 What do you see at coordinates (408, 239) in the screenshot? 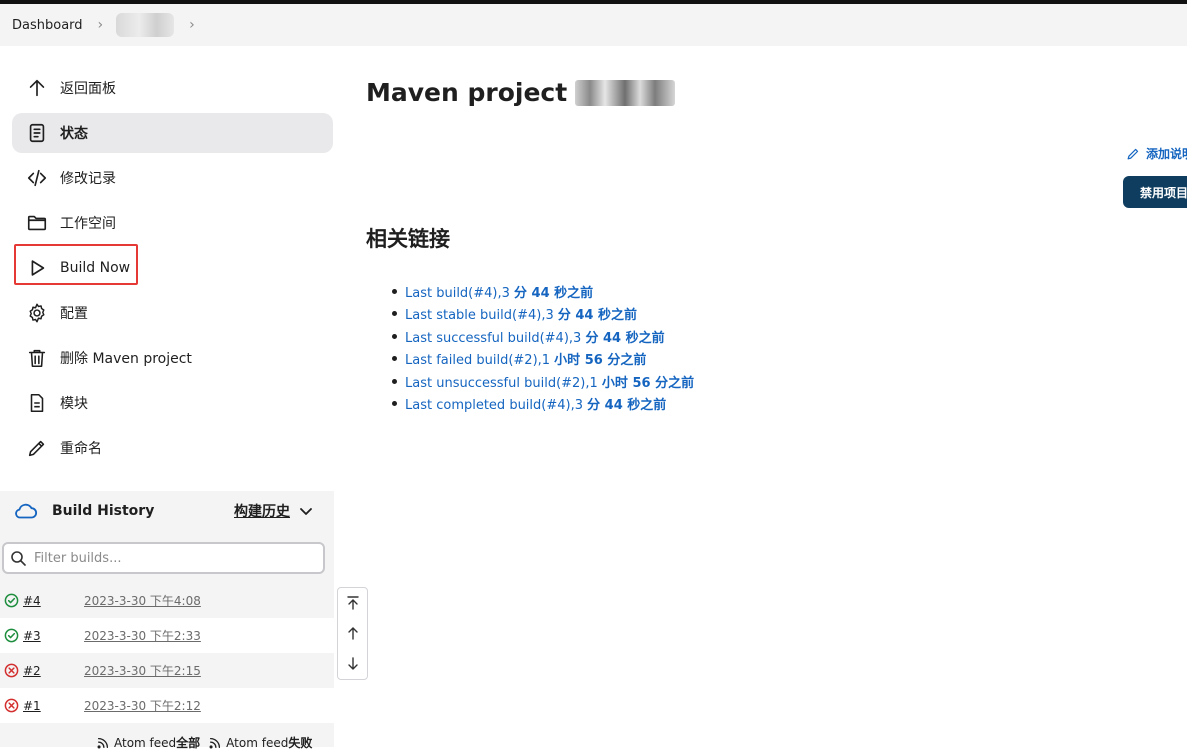
I see `related-links-title: 相关链接` at bounding box center [408, 239].